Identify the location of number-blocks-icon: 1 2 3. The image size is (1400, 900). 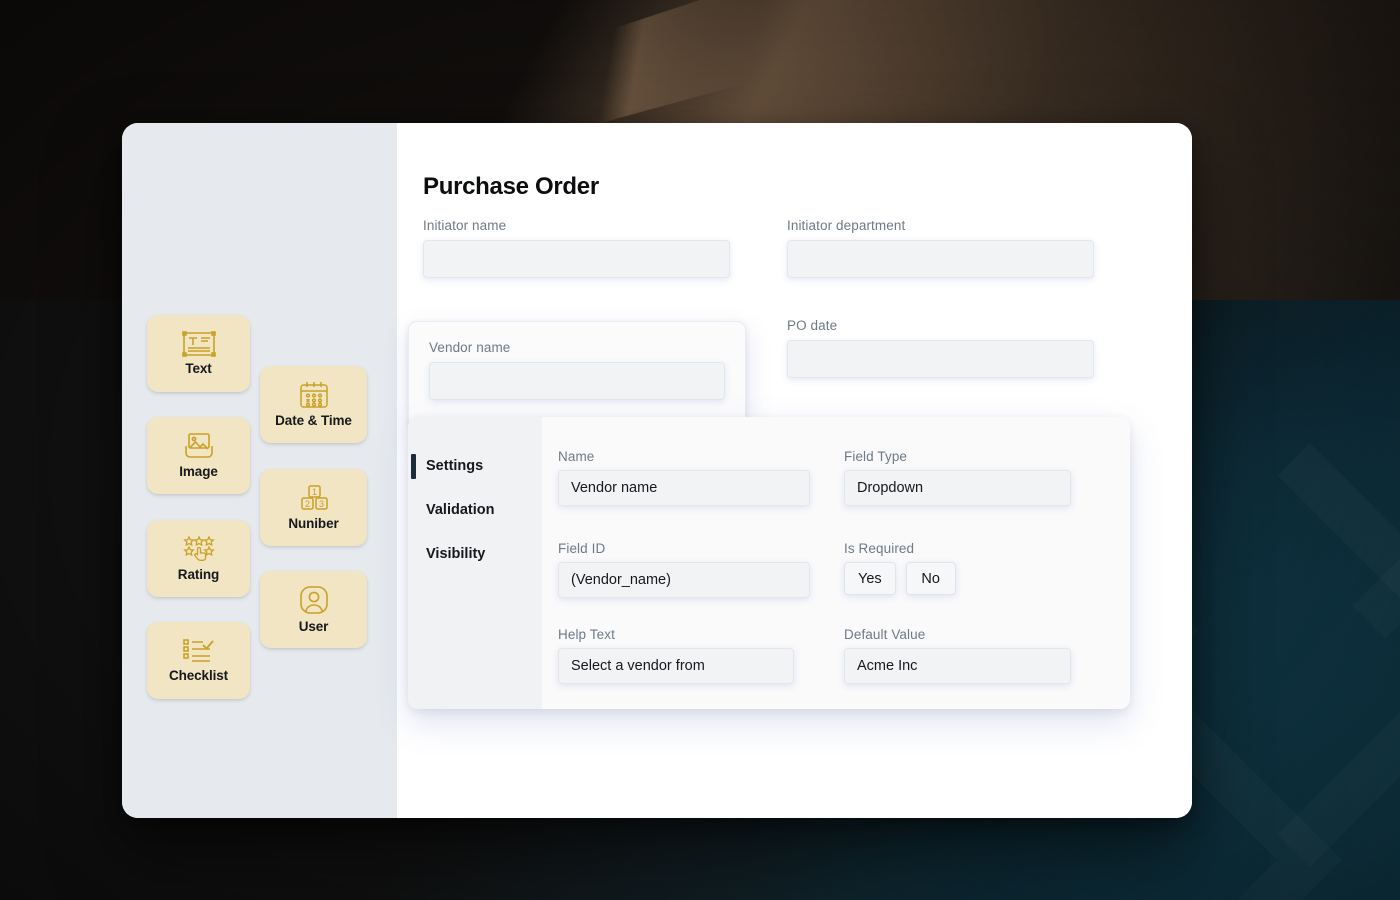
(314, 498).